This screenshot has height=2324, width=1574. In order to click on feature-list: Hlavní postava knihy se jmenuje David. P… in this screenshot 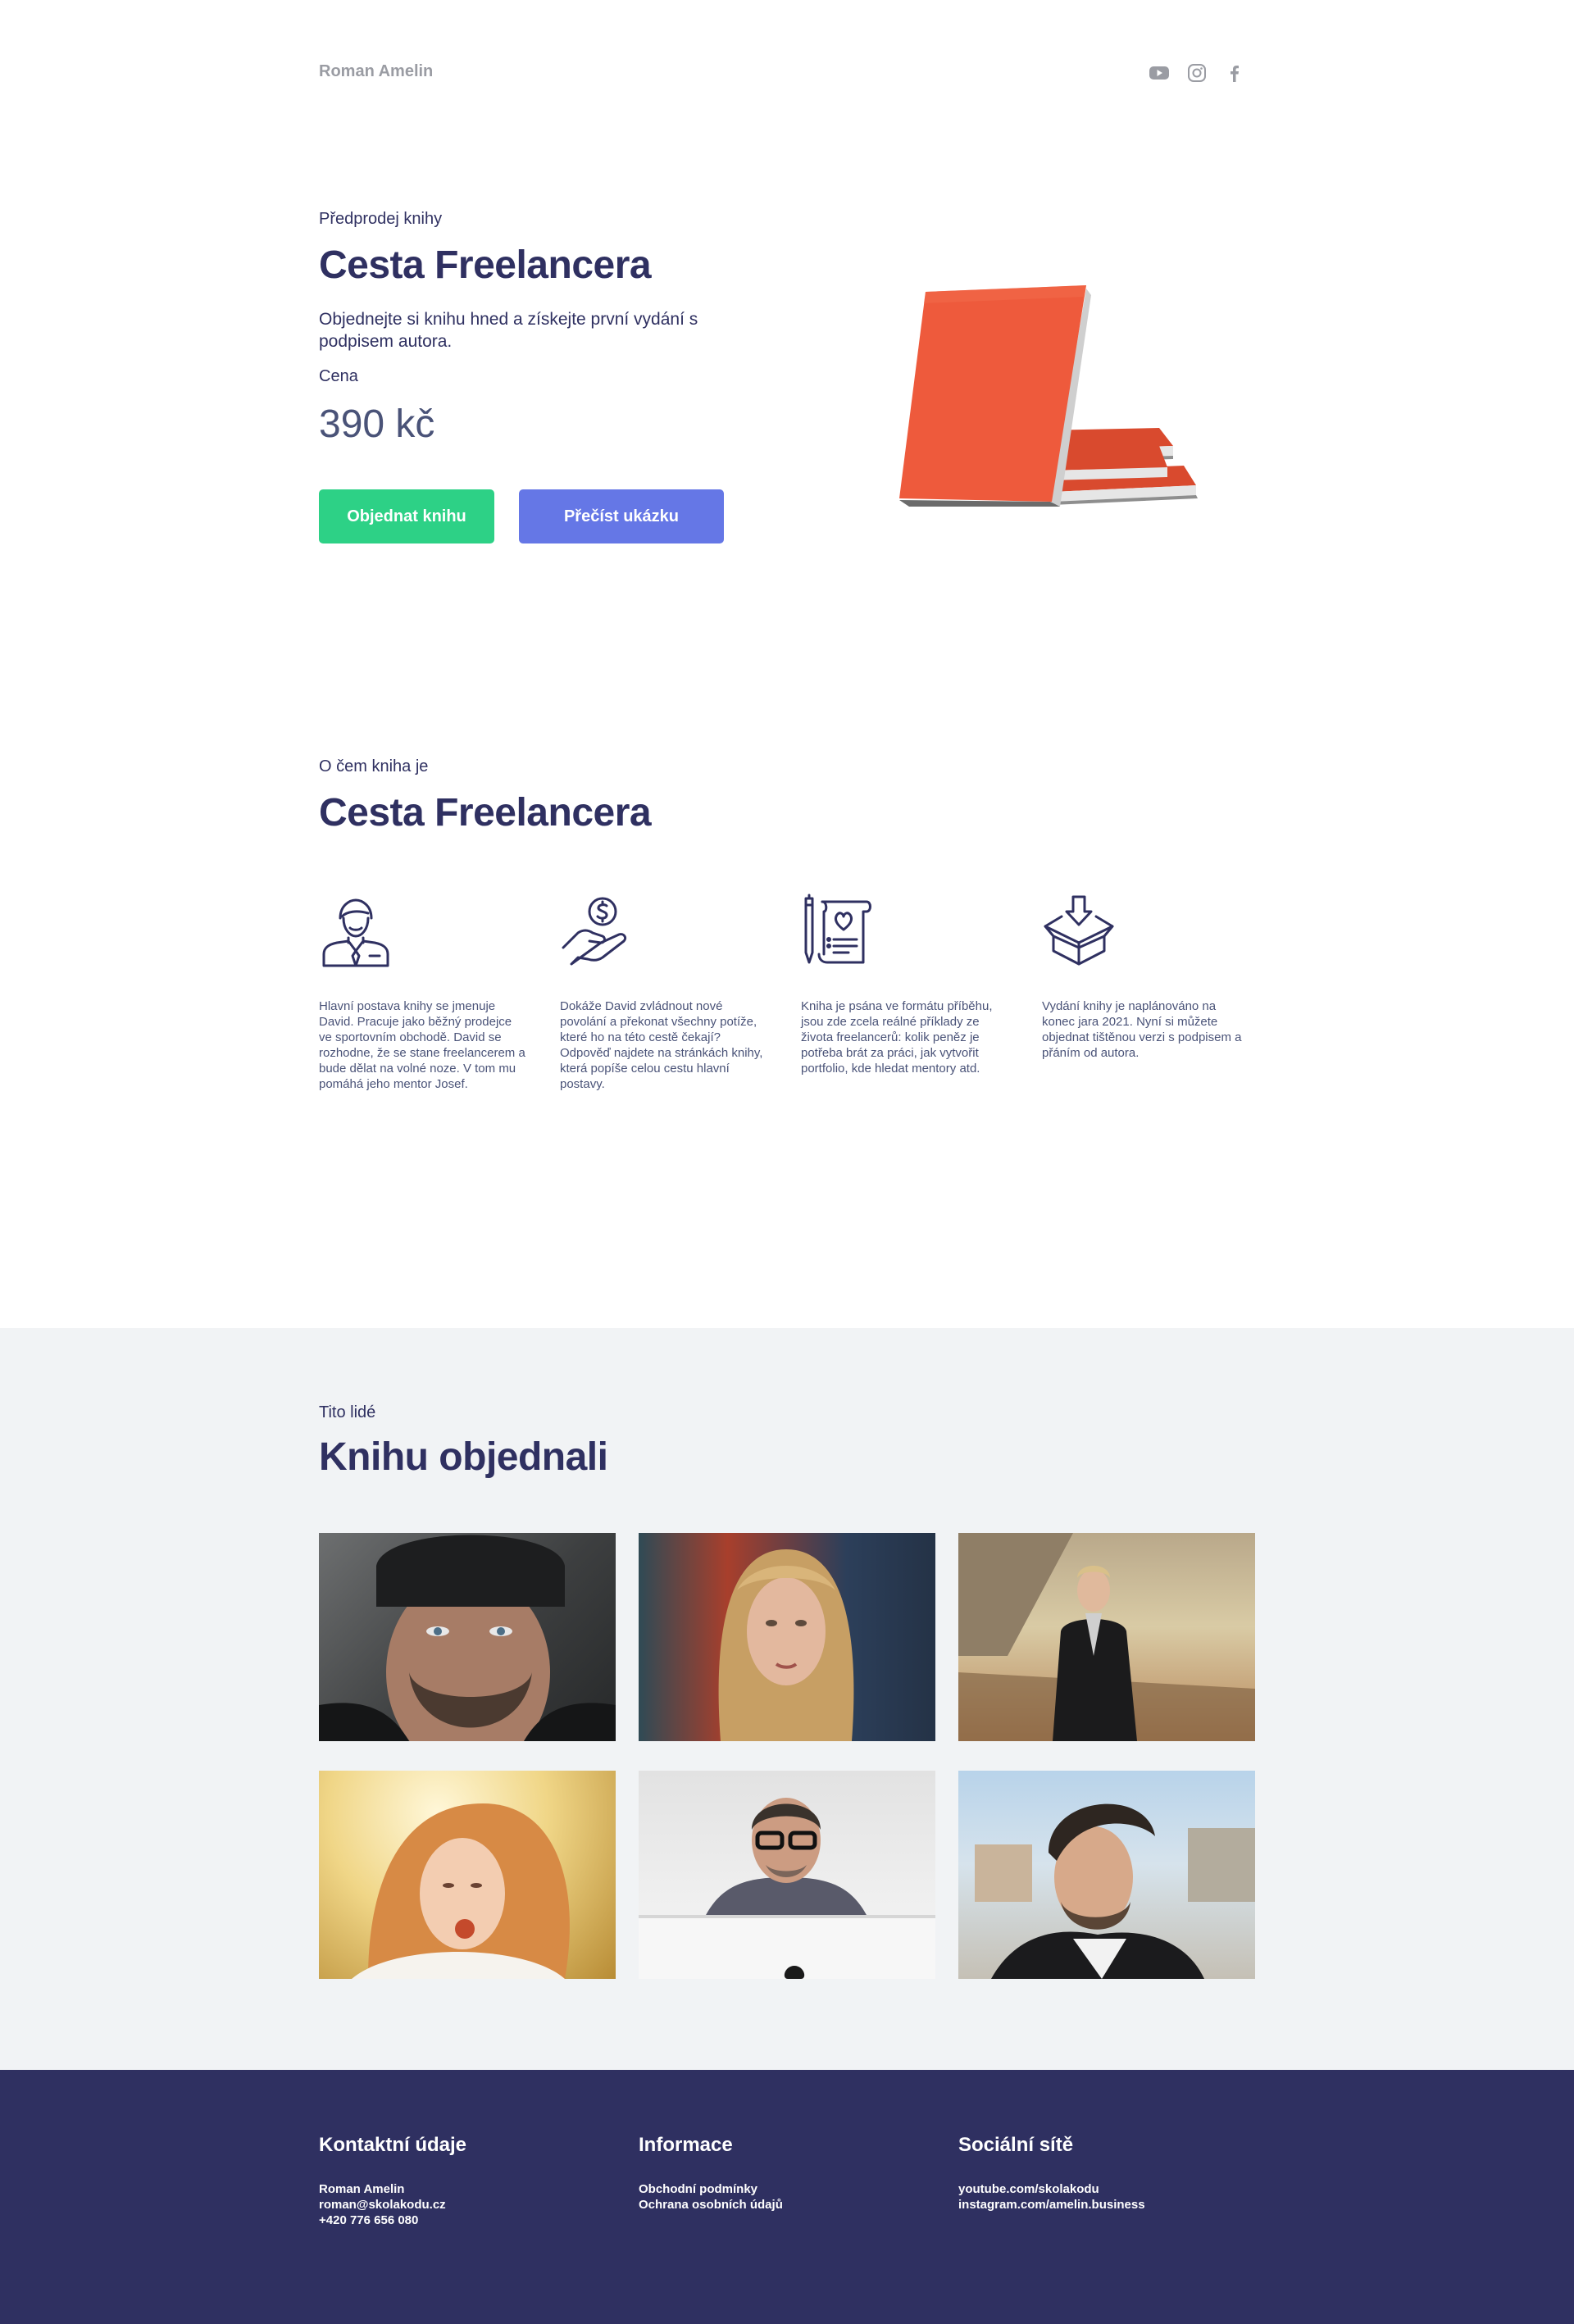, I will do `click(787, 993)`.